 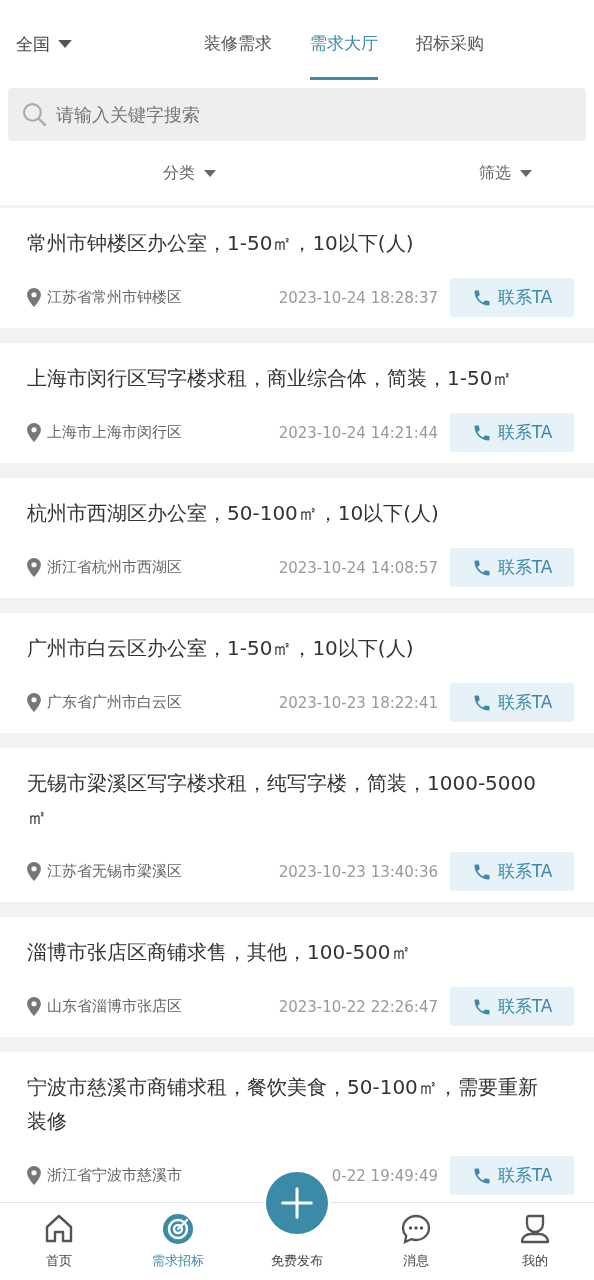 What do you see at coordinates (297, 114) in the screenshot?
I see `search-field: 请输入关键字搜索` at bounding box center [297, 114].